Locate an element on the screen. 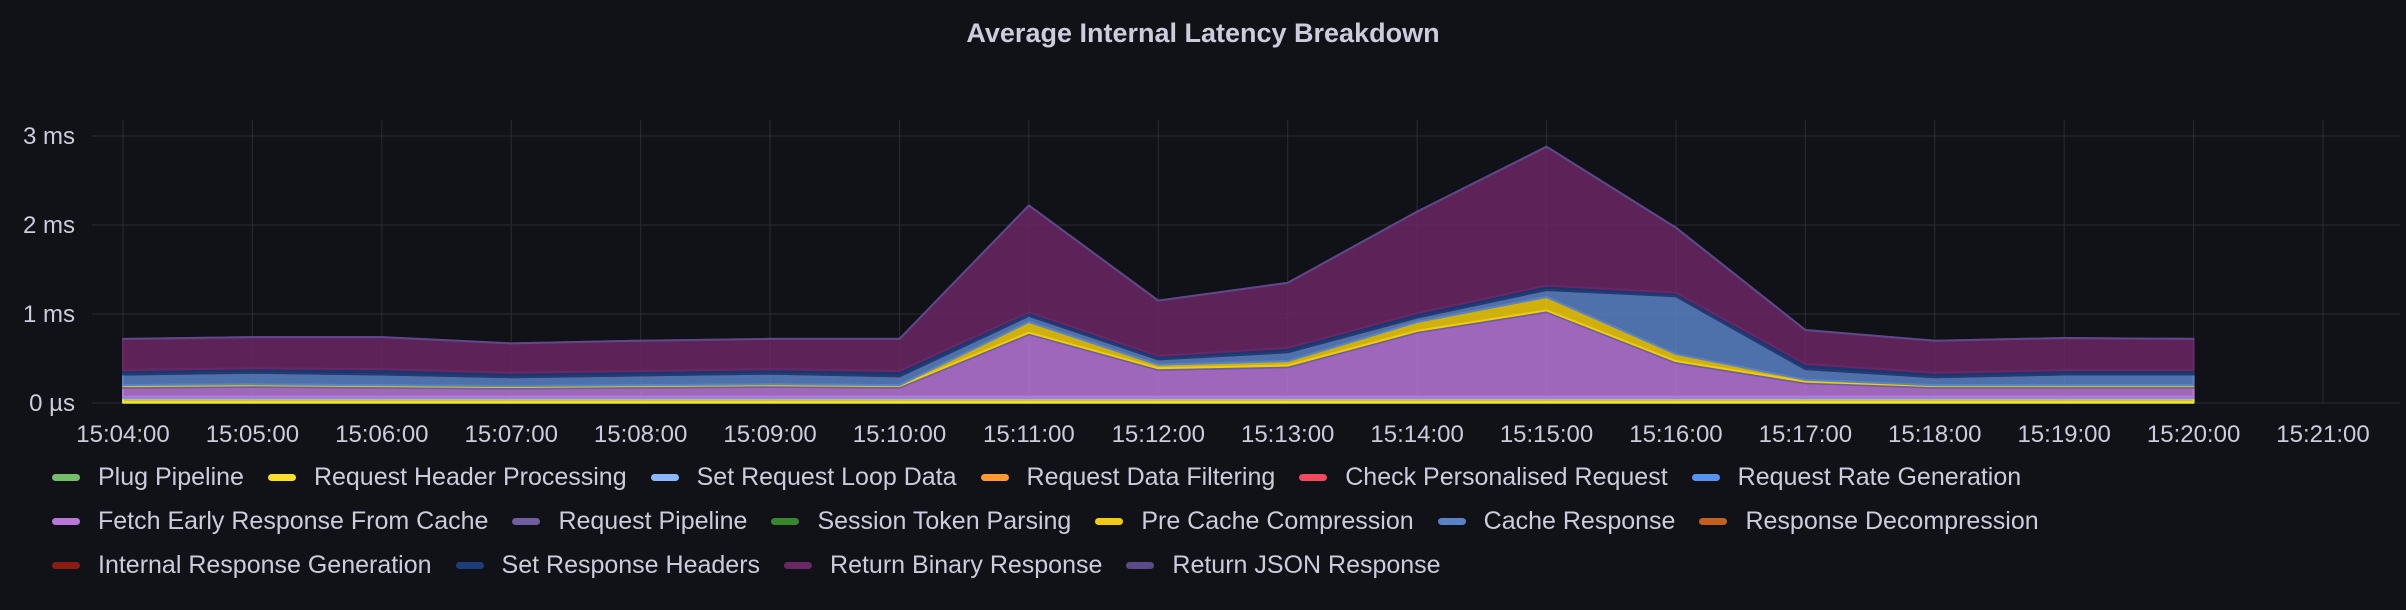  y-tick-label: 0 µs is located at coordinates (52, 403).